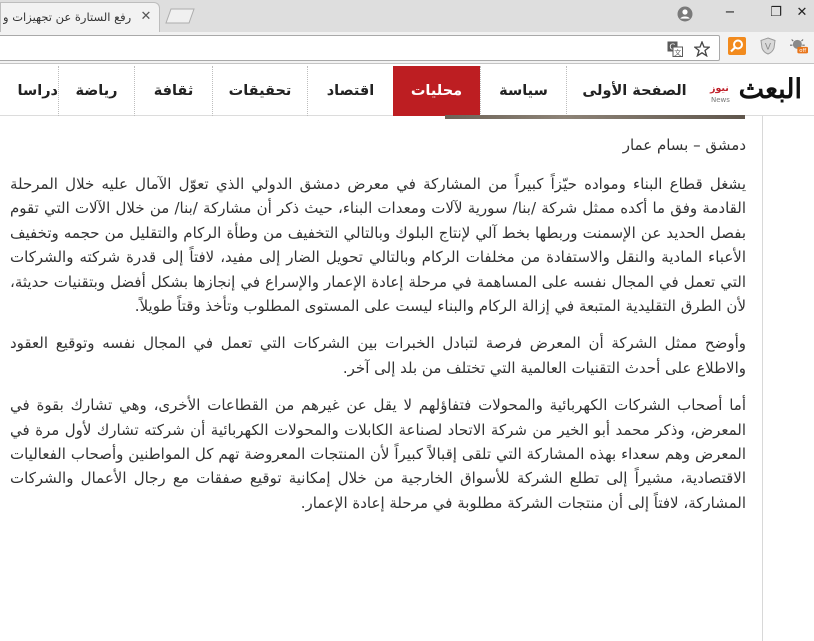 The width and height of the screenshot is (814, 641). I want to click on logo-subtitle: نيوز, so click(719, 88).